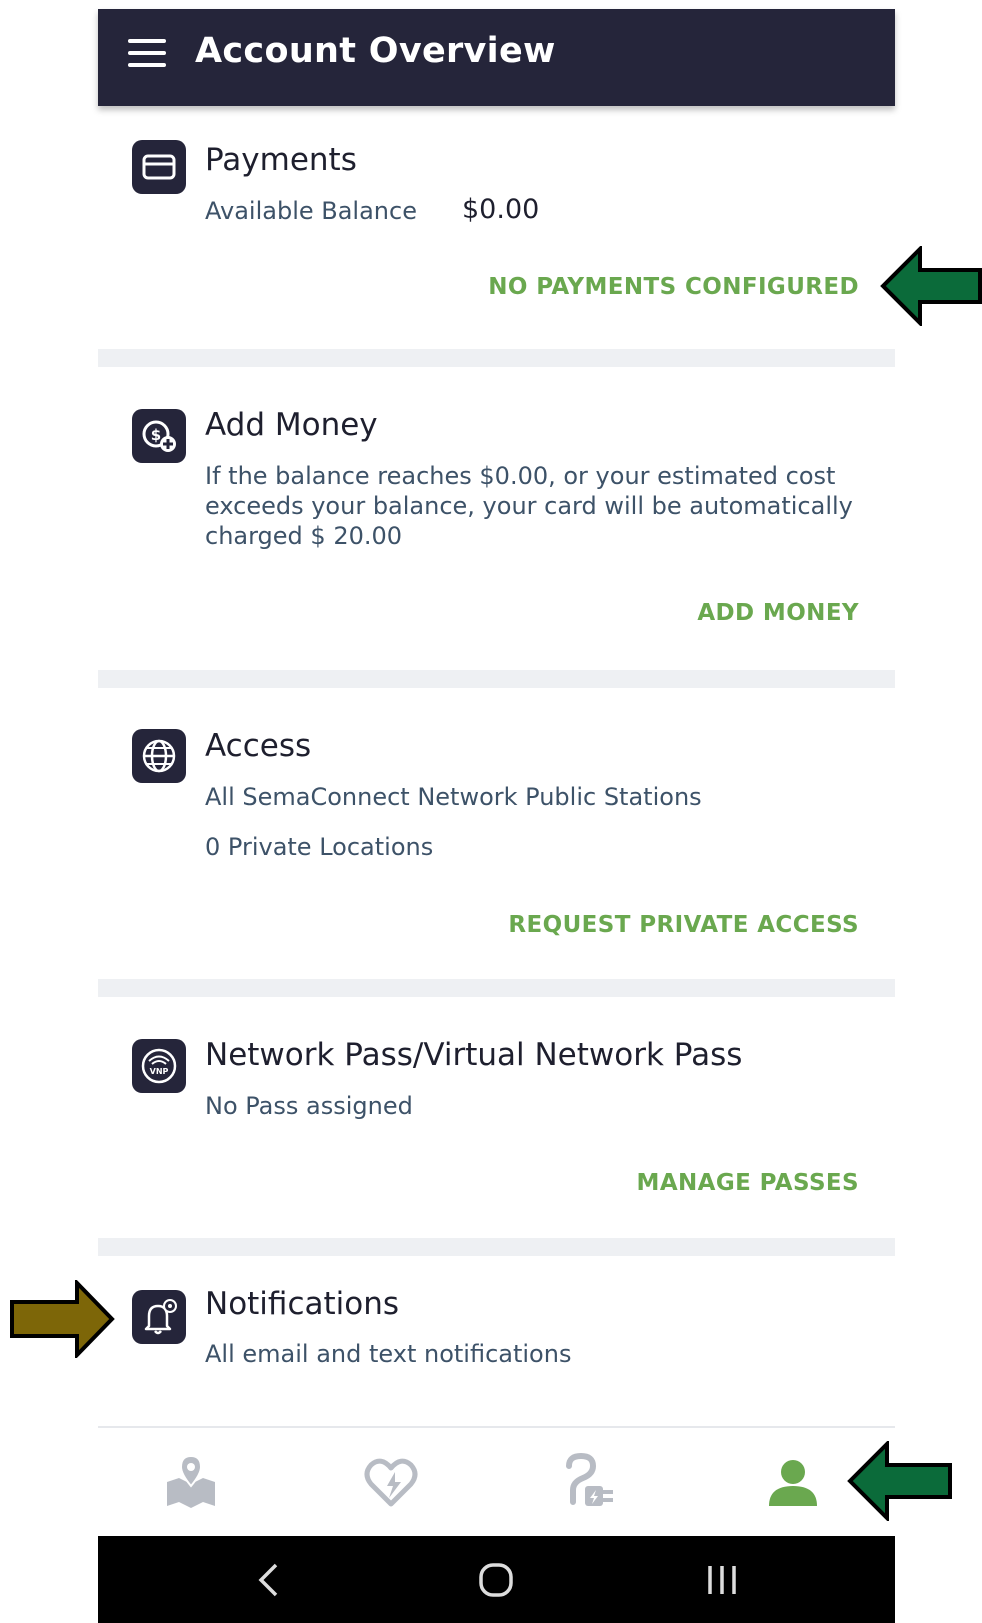 Image resolution: width=982 pixels, height=1623 pixels. I want to click on network-pass-status: No Pass assigned, so click(309, 1106).